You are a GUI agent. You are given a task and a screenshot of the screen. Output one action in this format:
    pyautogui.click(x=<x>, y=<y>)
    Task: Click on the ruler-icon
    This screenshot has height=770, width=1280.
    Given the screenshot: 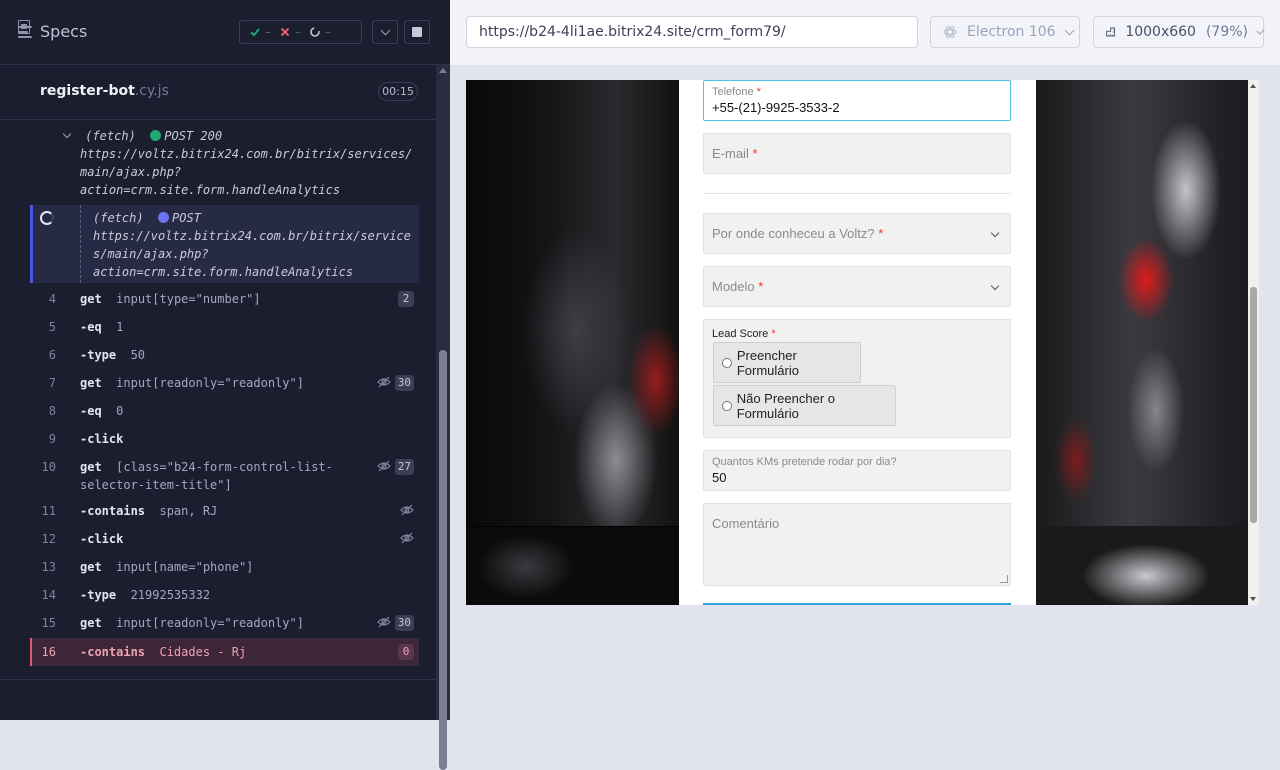 What is the action you would take?
    pyautogui.click(x=1111, y=32)
    